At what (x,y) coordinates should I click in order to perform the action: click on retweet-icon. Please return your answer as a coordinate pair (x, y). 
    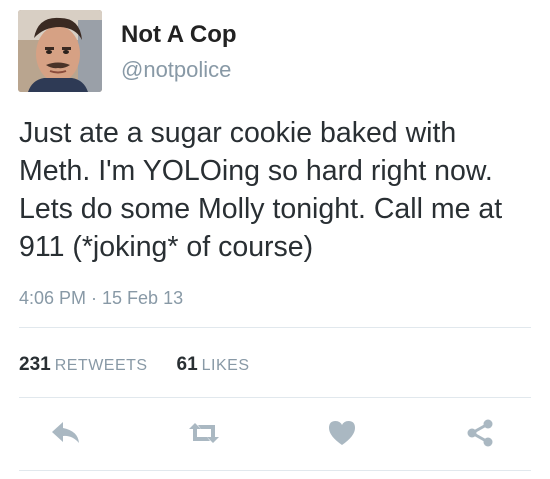
    Looking at the image, I should click on (204, 433).